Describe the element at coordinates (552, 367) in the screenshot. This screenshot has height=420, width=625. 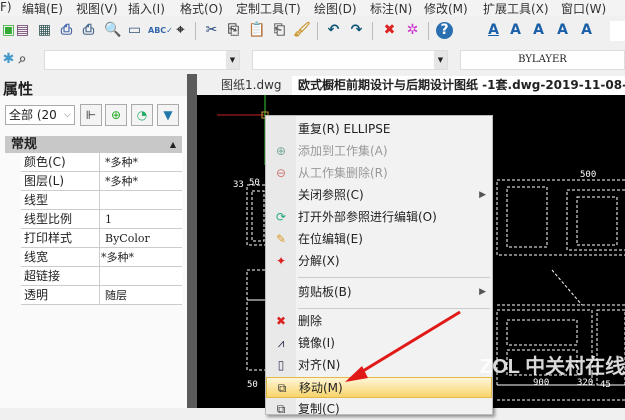
I see `zol-watermark: ZOL 中关村在线` at that location.